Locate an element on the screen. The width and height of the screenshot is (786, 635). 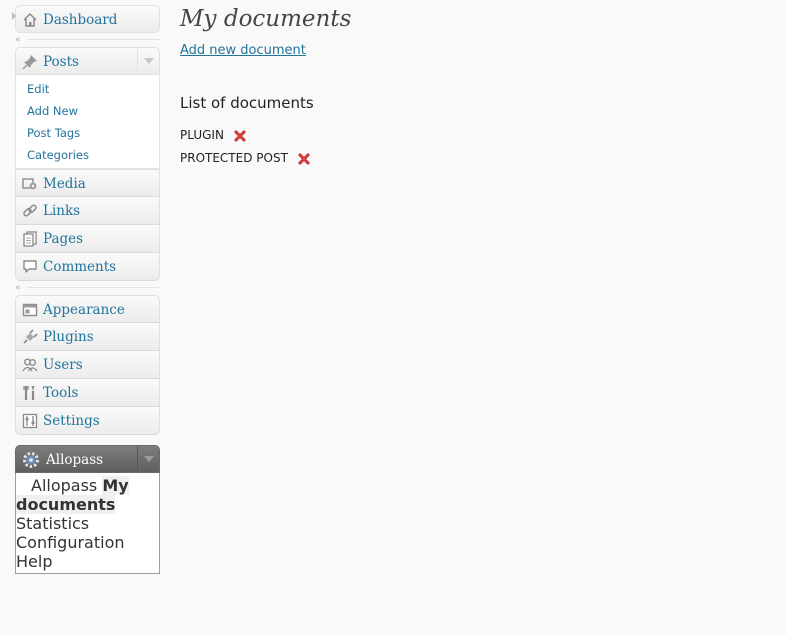
posts-submenu: Edit Add New Post Tags Categories is located at coordinates (87, 122).